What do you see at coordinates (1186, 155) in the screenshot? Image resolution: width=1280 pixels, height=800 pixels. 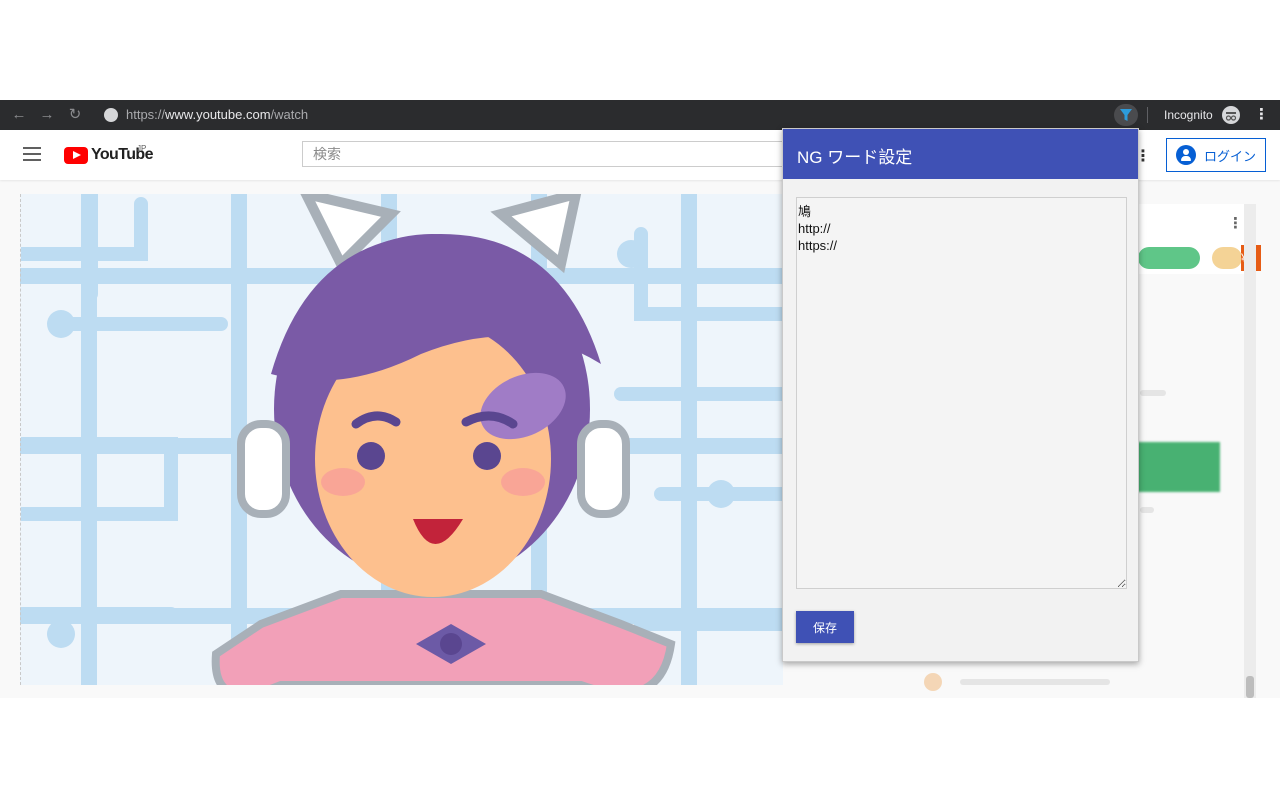 I see `account-icon` at bounding box center [1186, 155].